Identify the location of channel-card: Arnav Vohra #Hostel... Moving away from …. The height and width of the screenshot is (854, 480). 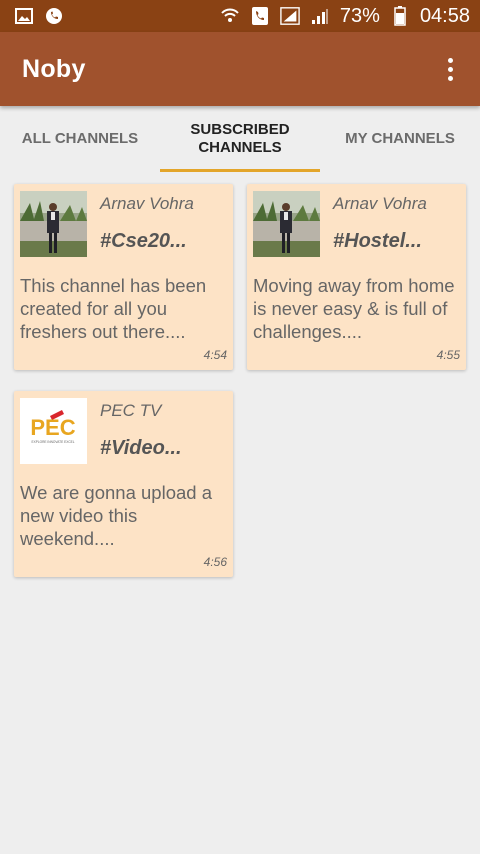
(356, 277).